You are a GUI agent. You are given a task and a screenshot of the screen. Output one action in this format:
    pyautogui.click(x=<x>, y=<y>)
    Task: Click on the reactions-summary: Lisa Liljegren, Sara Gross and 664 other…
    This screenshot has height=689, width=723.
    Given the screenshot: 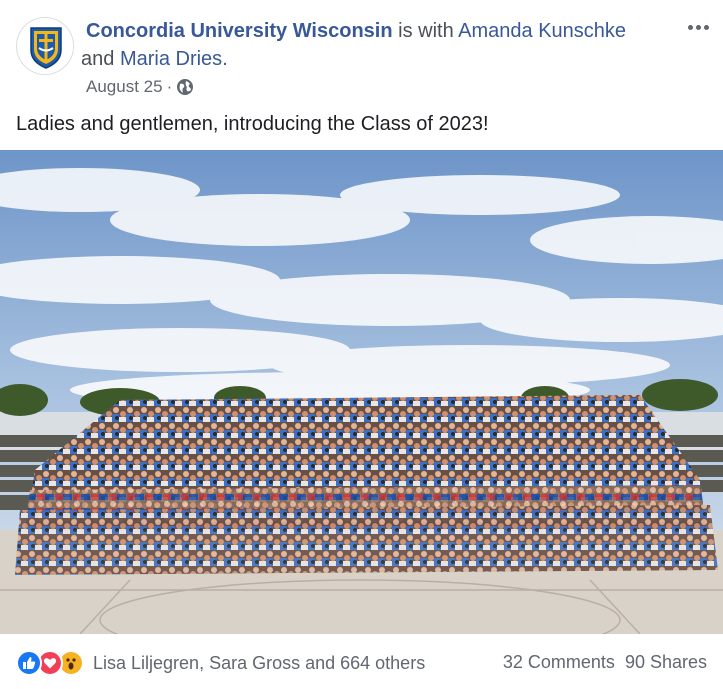 What is the action you would take?
    pyautogui.click(x=220, y=663)
    